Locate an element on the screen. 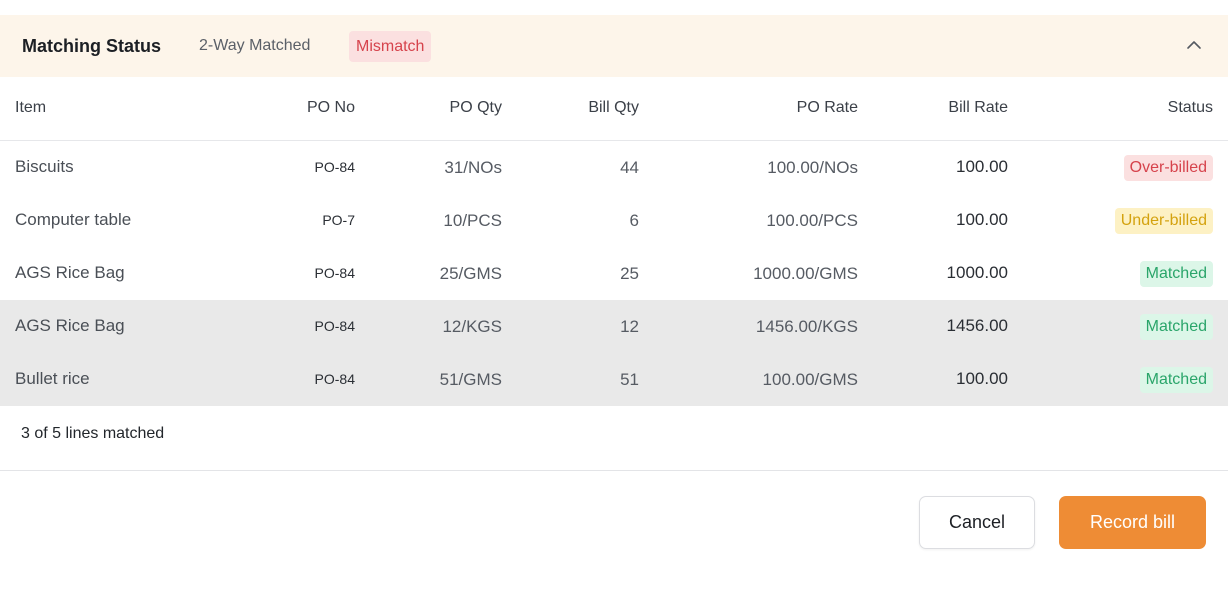  item-name: Biscuits is located at coordinates (44, 166).